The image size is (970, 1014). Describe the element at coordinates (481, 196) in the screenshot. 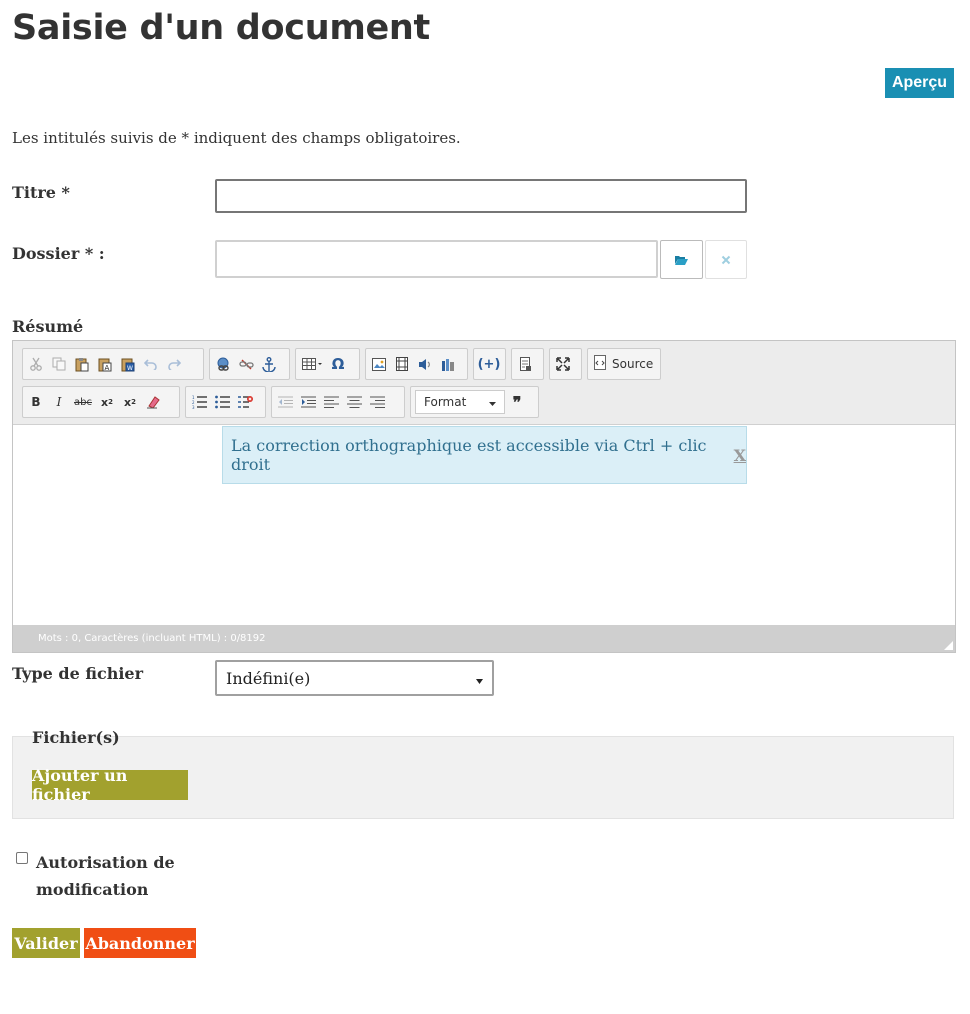

I see `title-input` at that location.